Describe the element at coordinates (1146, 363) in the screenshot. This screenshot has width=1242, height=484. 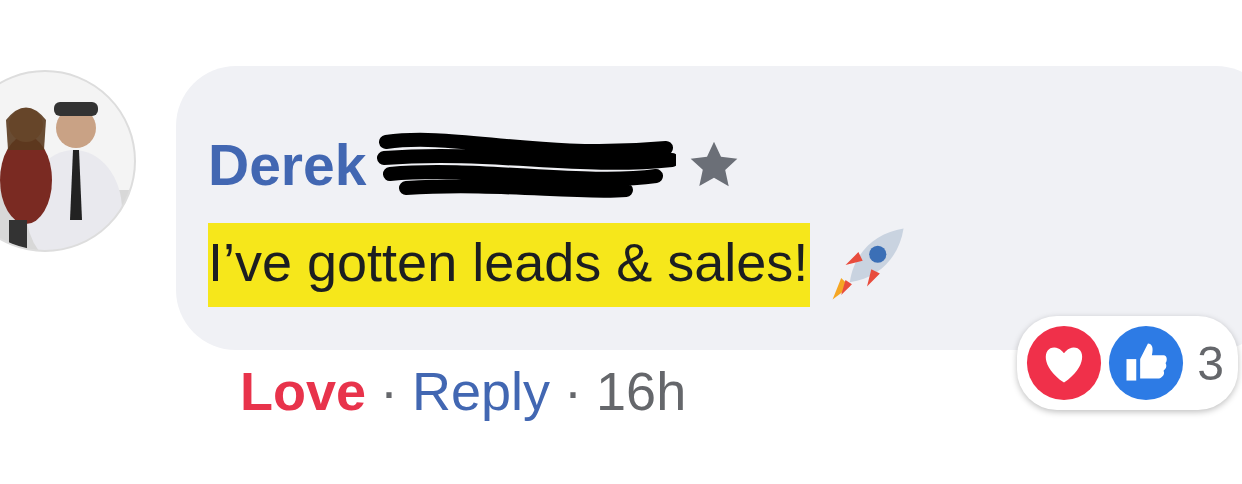
I see `thumbs-up-icon` at that location.